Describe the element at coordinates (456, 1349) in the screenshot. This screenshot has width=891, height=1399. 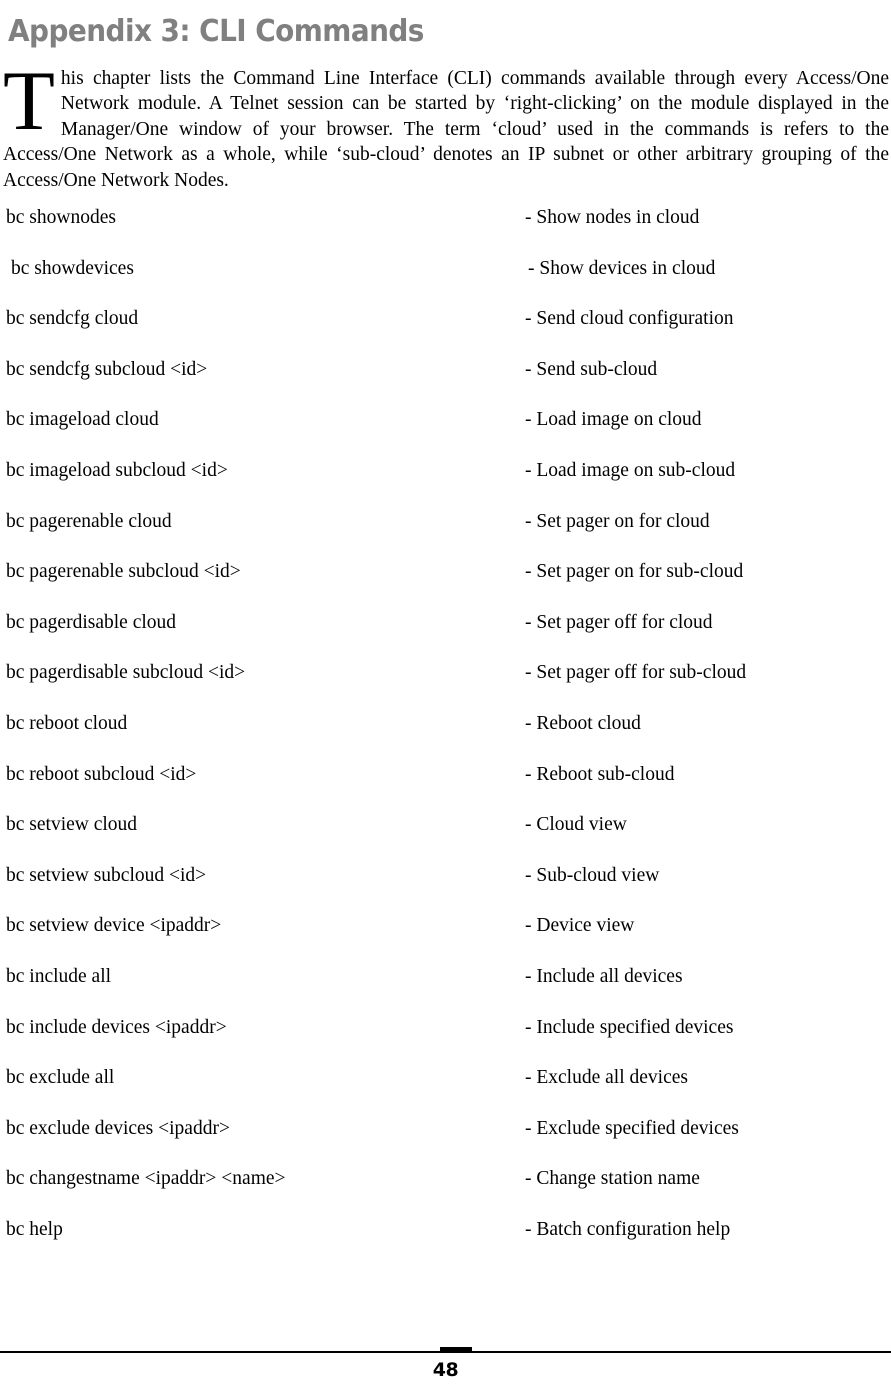
I see `footer-tick-mark` at that location.